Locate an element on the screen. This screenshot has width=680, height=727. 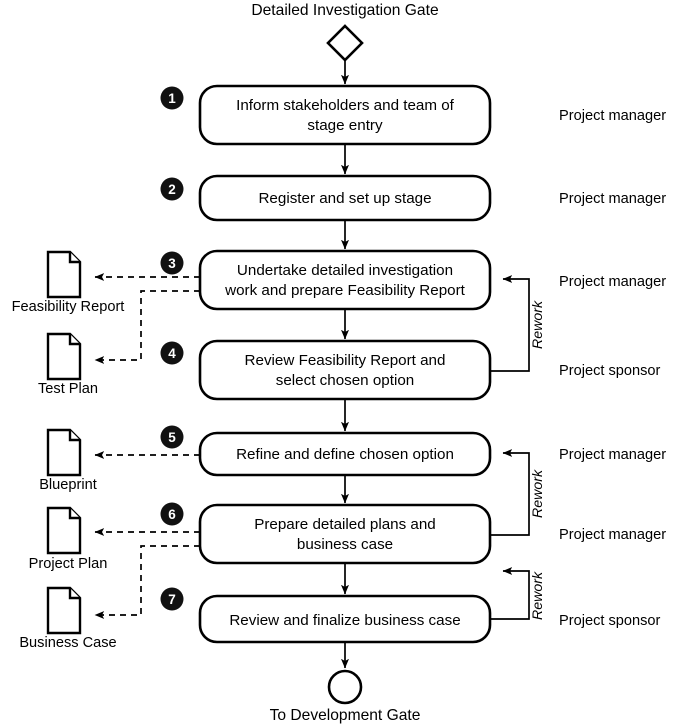
rework-loop-step7-to-step6 is located at coordinates (510, 593).